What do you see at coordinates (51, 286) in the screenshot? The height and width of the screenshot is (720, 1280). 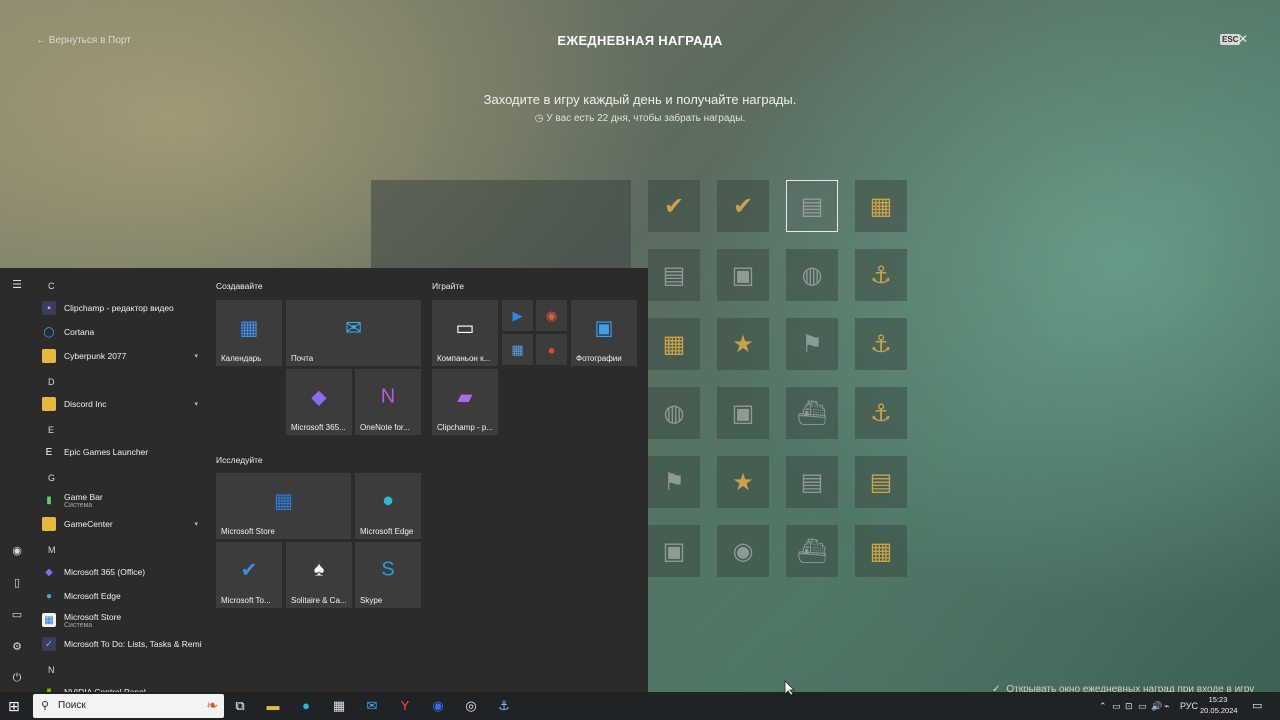 I see `app-list-letter-header: C` at bounding box center [51, 286].